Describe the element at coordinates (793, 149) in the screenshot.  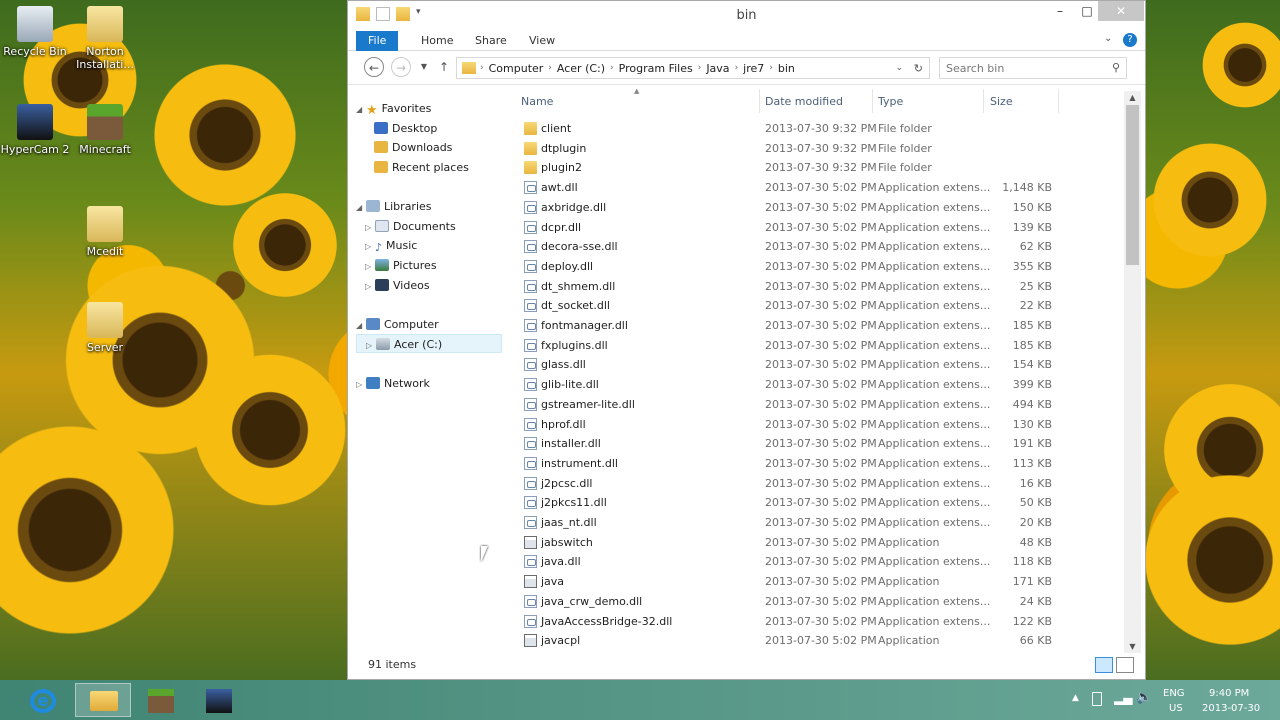
I see `file-row: dtplugin 2013-07-30 9:32 PM File folder` at that location.